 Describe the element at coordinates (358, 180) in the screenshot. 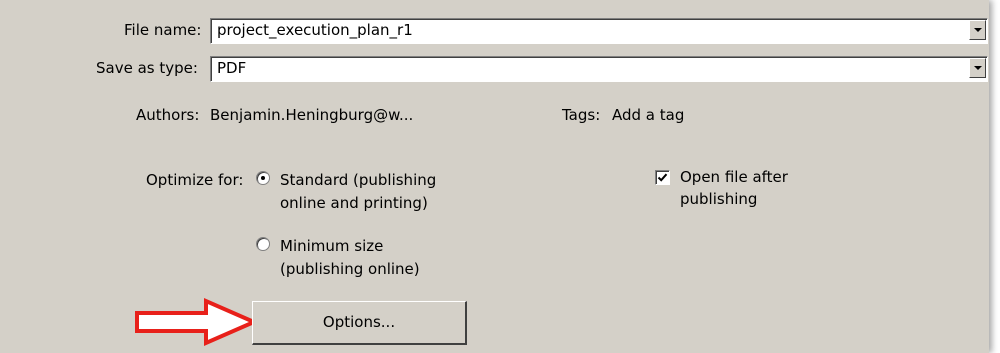

I see `standard-radio-label-line1: Standard (publishing` at that location.